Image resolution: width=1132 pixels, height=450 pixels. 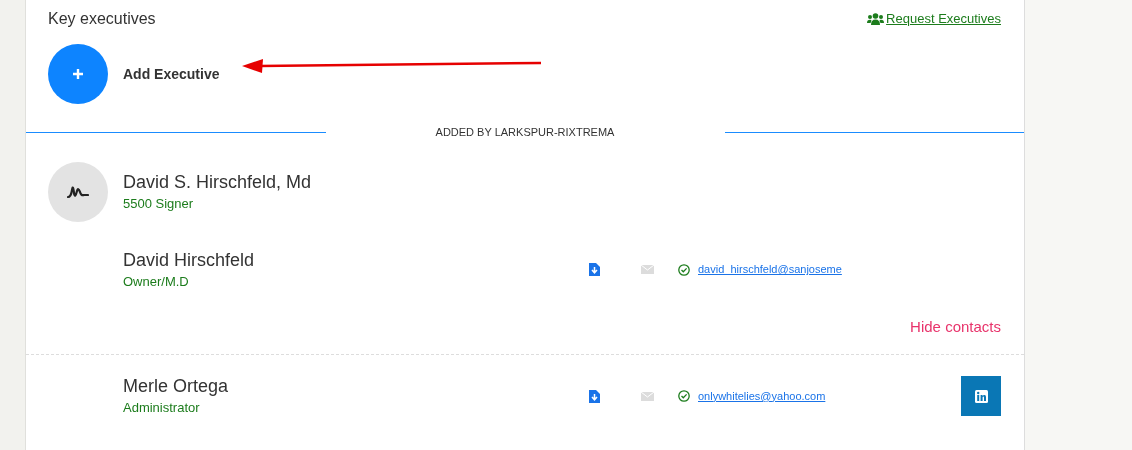 What do you see at coordinates (156, 281) in the screenshot?
I see `contact-title: Owner/M.D` at bounding box center [156, 281].